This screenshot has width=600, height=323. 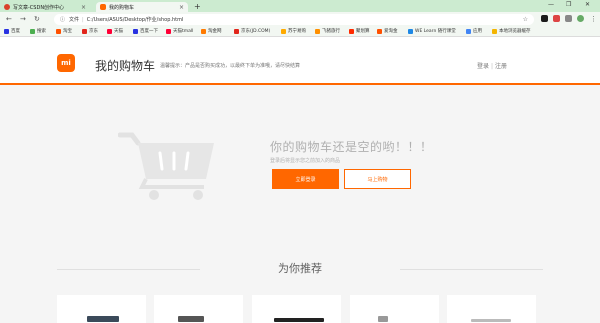 What do you see at coordinates (64, 31) in the screenshot?
I see `bookmark-item: 淘宝` at bounding box center [64, 31].